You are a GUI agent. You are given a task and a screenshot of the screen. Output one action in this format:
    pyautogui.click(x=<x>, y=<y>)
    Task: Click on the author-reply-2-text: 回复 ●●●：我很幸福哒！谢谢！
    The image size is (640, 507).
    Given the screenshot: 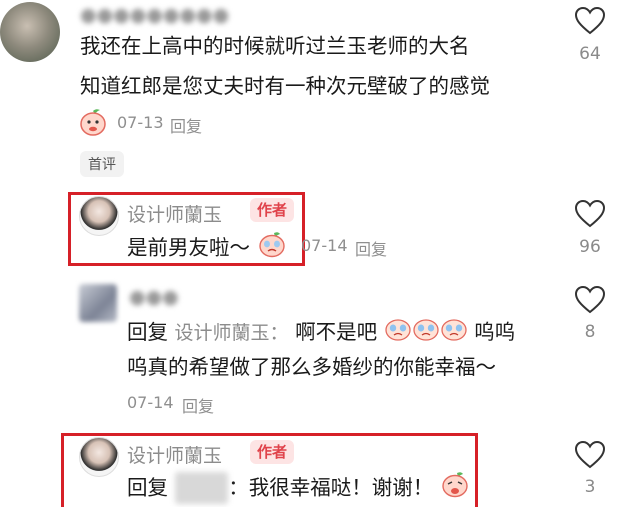 What is the action you would take?
    pyautogui.click(x=298, y=488)
    